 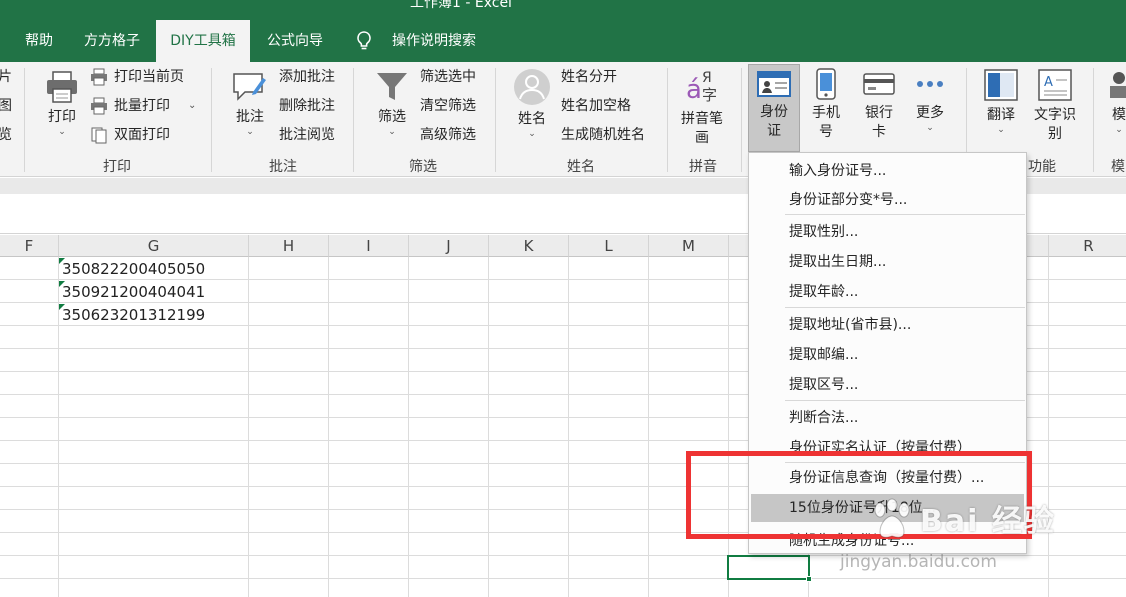 I want to click on name-add-space-button: 姓名加空格, so click(x=596, y=106).